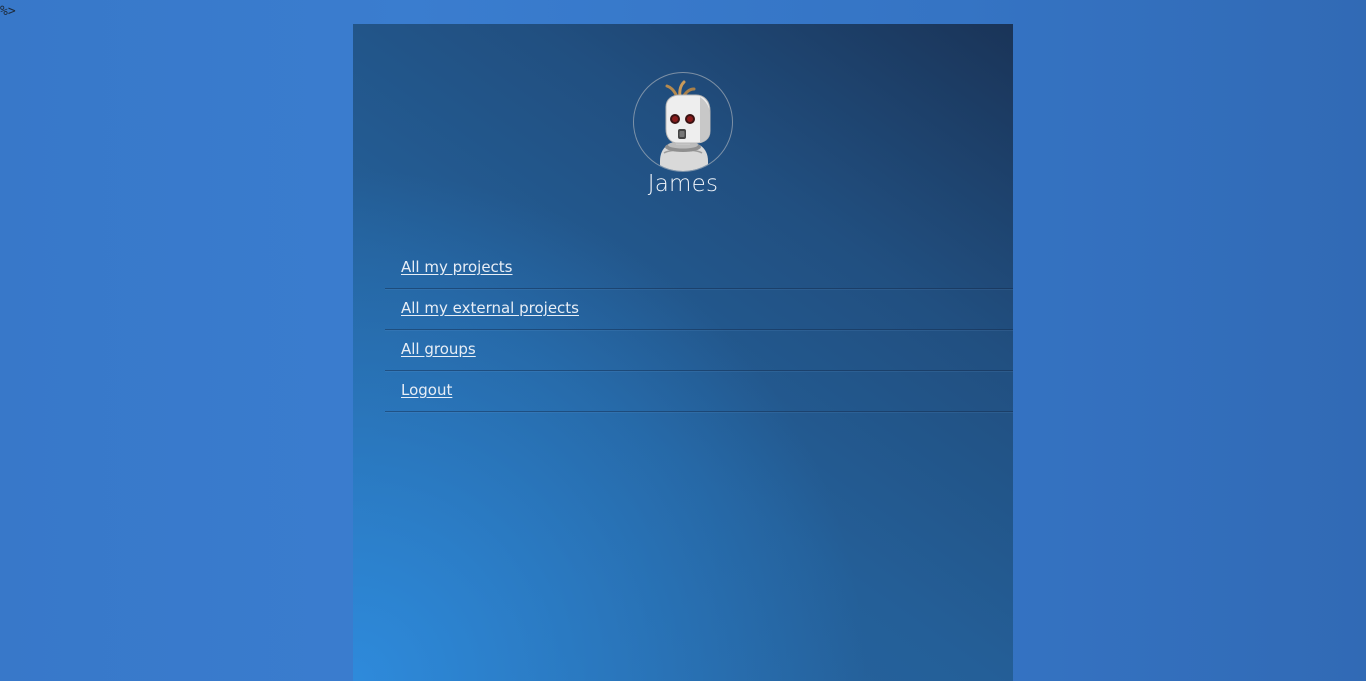 This screenshot has width=1366, height=681. What do you see at coordinates (683, 184) in the screenshot?
I see `profile-name: James` at bounding box center [683, 184].